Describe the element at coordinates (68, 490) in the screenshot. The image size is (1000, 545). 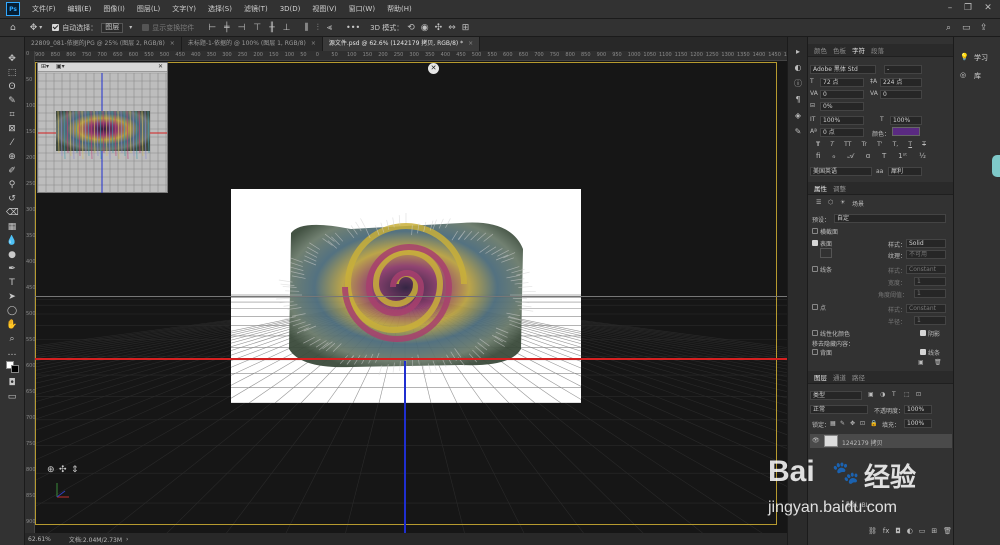
I see `3d-axis-gizmo` at that location.